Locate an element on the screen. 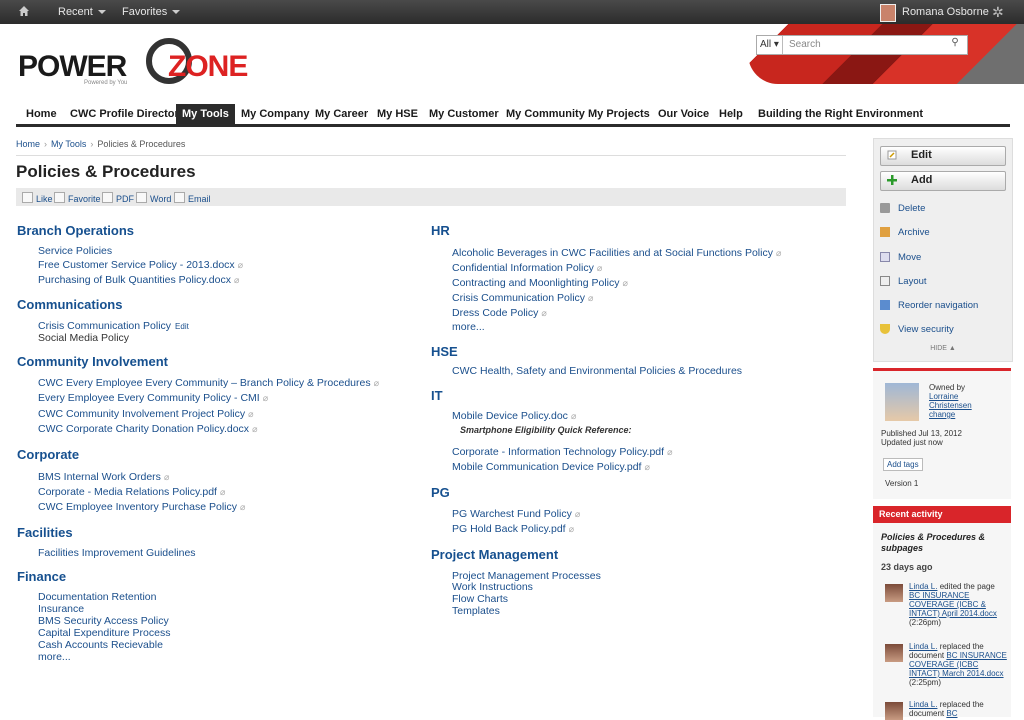  list-item: Mobile Device Policy.doc ⌀ is located at coordinates (514, 416).